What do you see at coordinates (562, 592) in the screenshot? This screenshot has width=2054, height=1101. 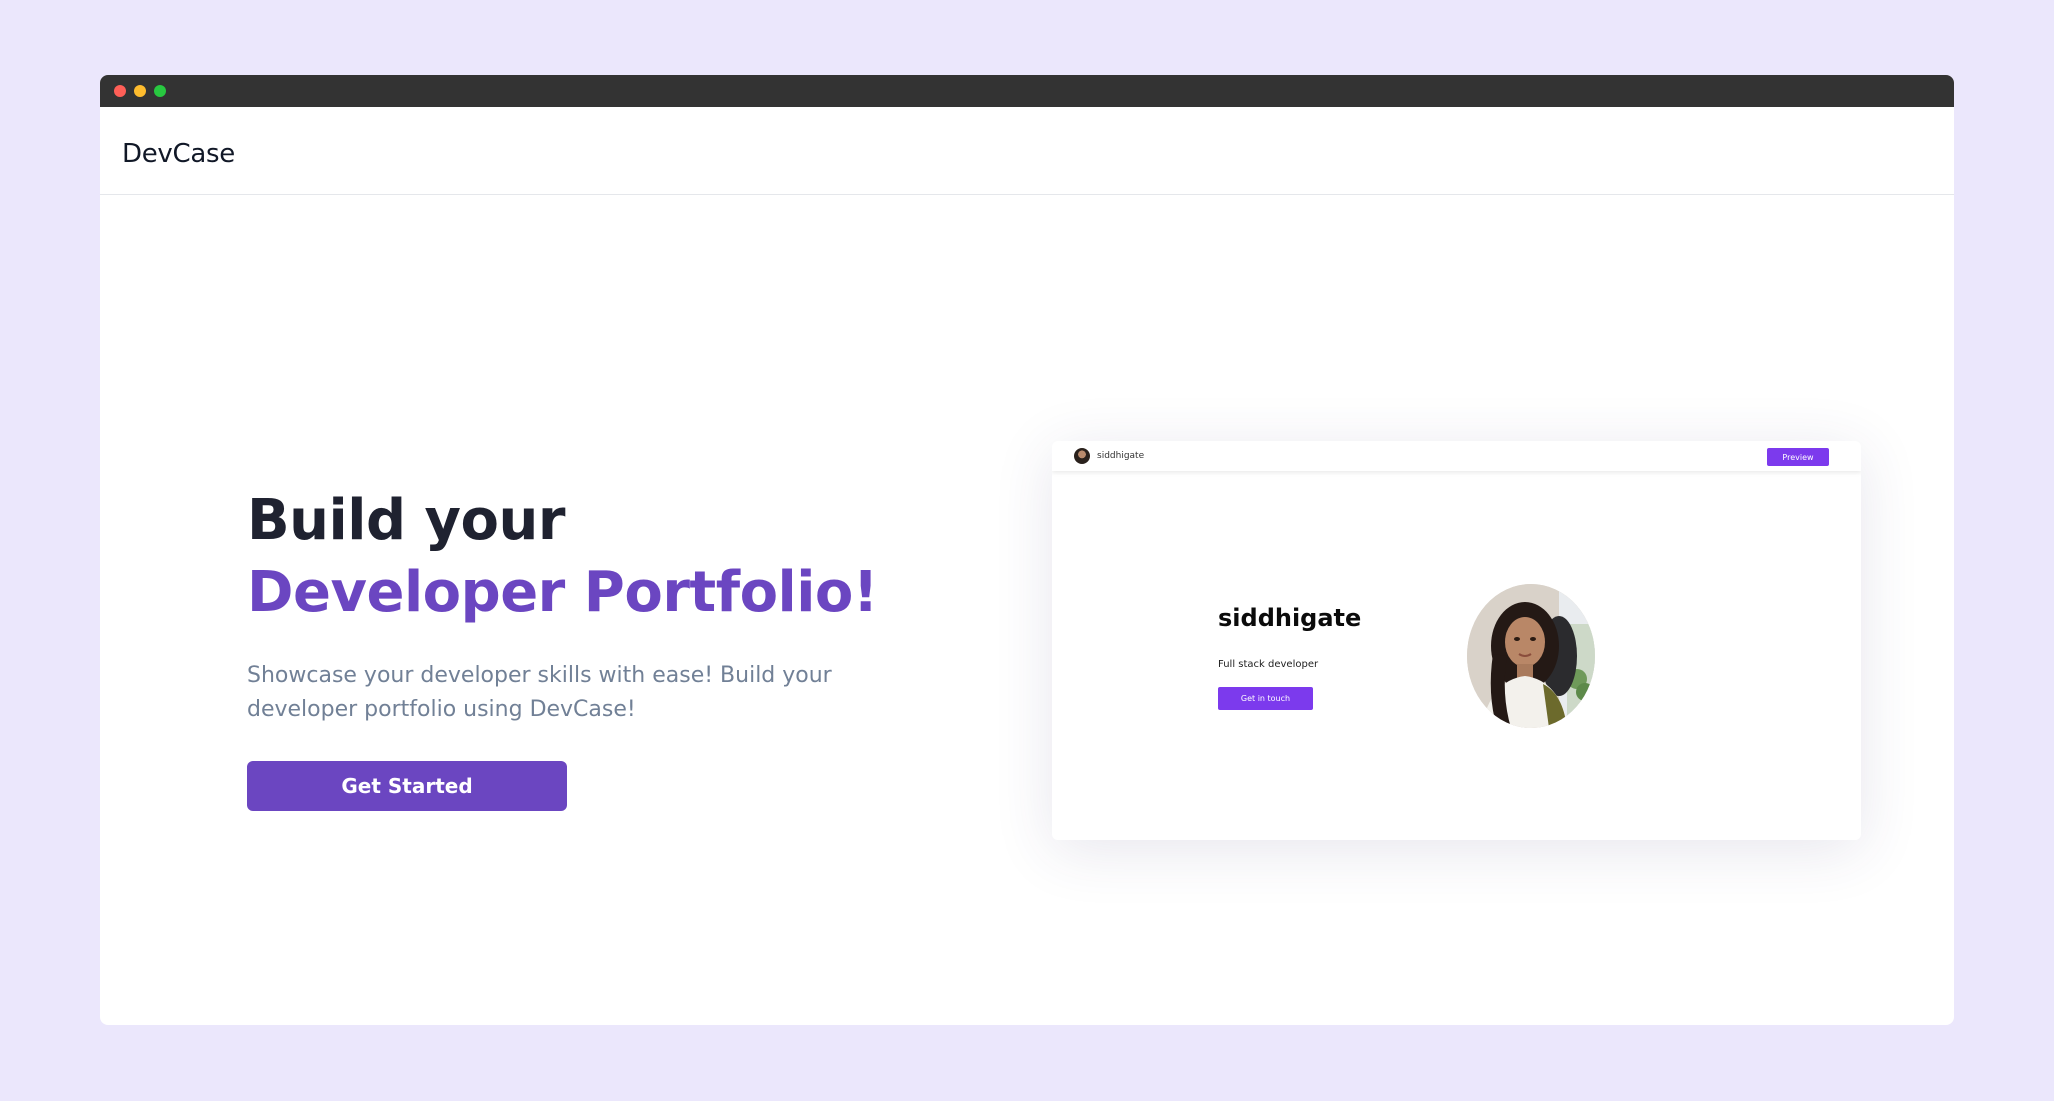 I see `hero-title-line2: Developer Portfolio!` at bounding box center [562, 592].